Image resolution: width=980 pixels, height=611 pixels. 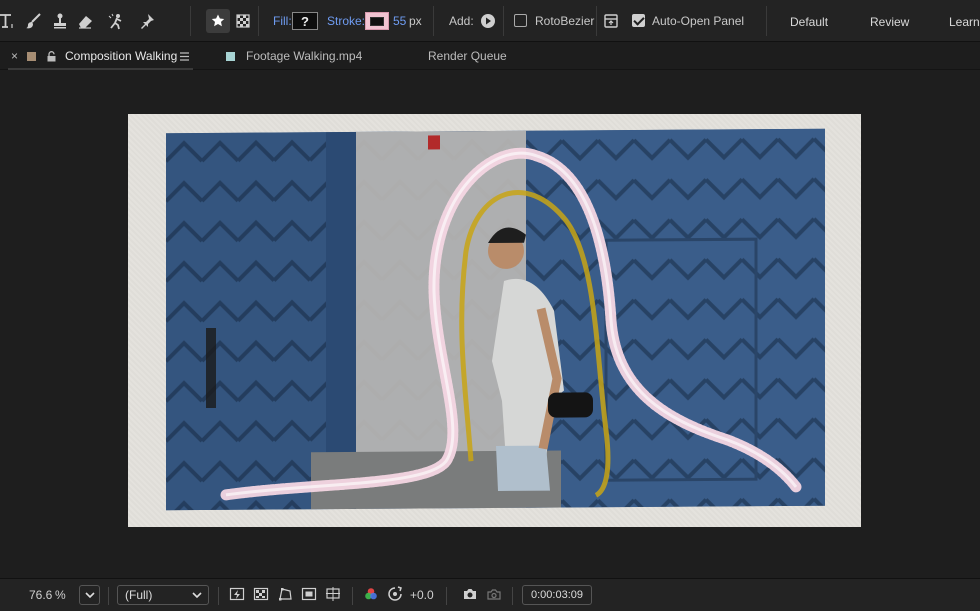 I want to click on panel-icon, so click(x=611, y=21).